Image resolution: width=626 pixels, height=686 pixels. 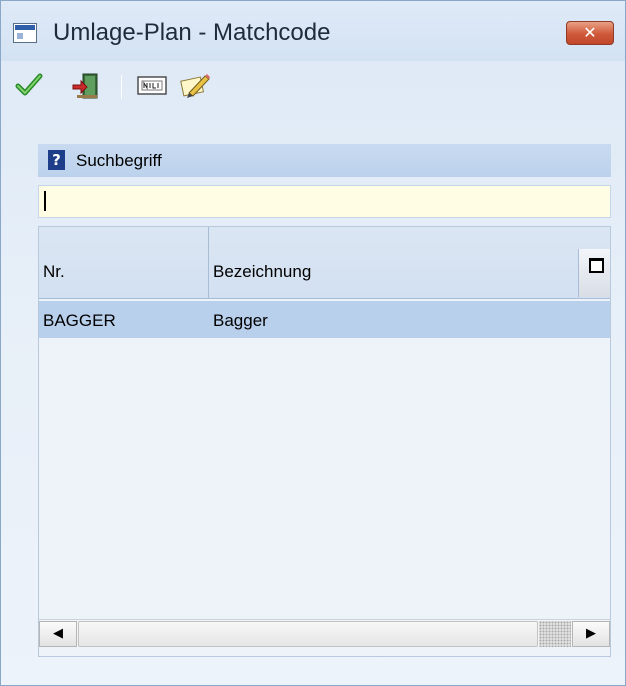 I want to click on search-label: Suchbegriff, so click(x=119, y=160).